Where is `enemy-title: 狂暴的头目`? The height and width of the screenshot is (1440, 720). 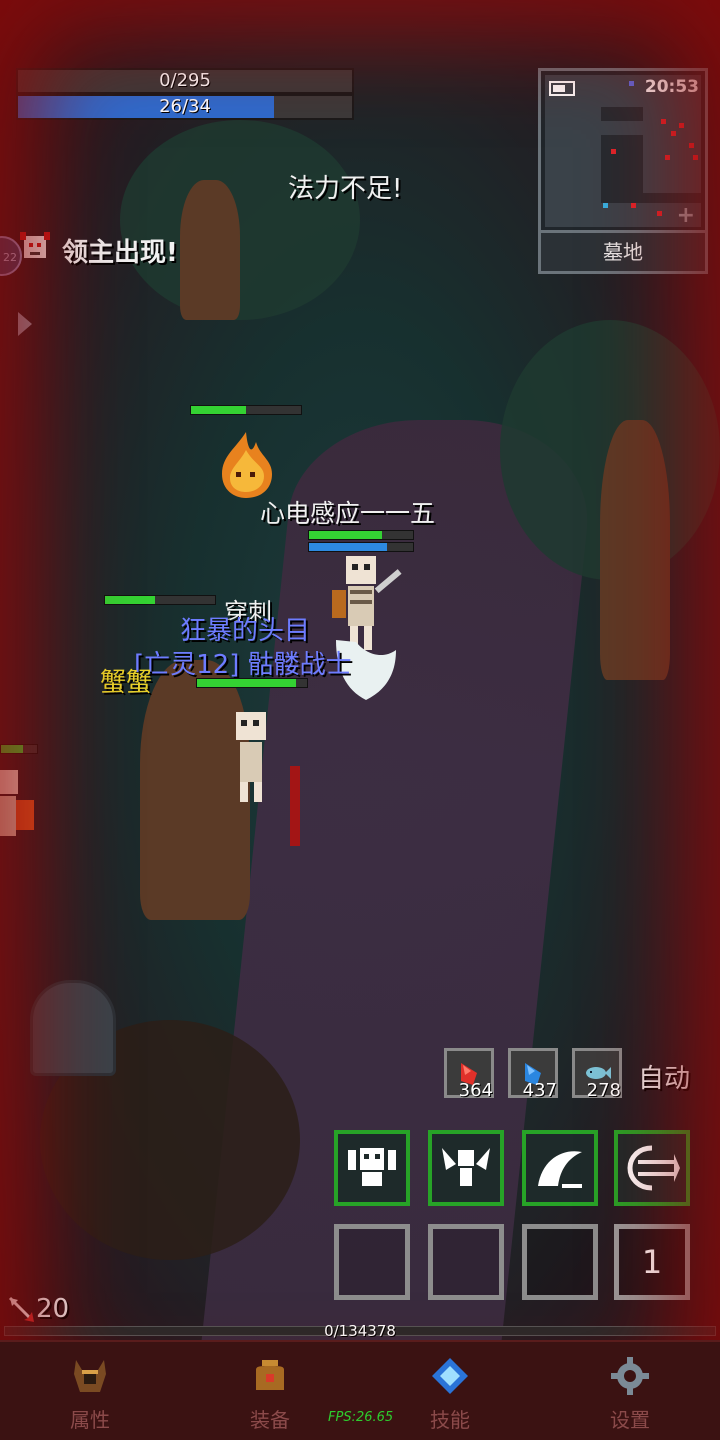 enemy-title: 狂暴的头目 is located at coordinates (245, 631).